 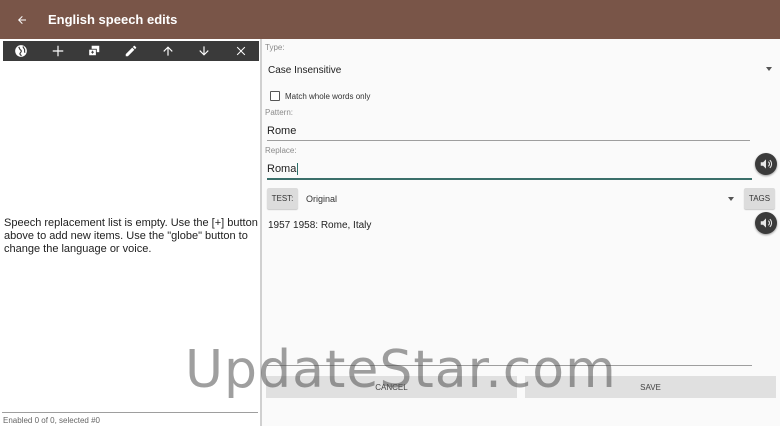 I want to click on replace-value: Roma, so click(x=282, y=169).